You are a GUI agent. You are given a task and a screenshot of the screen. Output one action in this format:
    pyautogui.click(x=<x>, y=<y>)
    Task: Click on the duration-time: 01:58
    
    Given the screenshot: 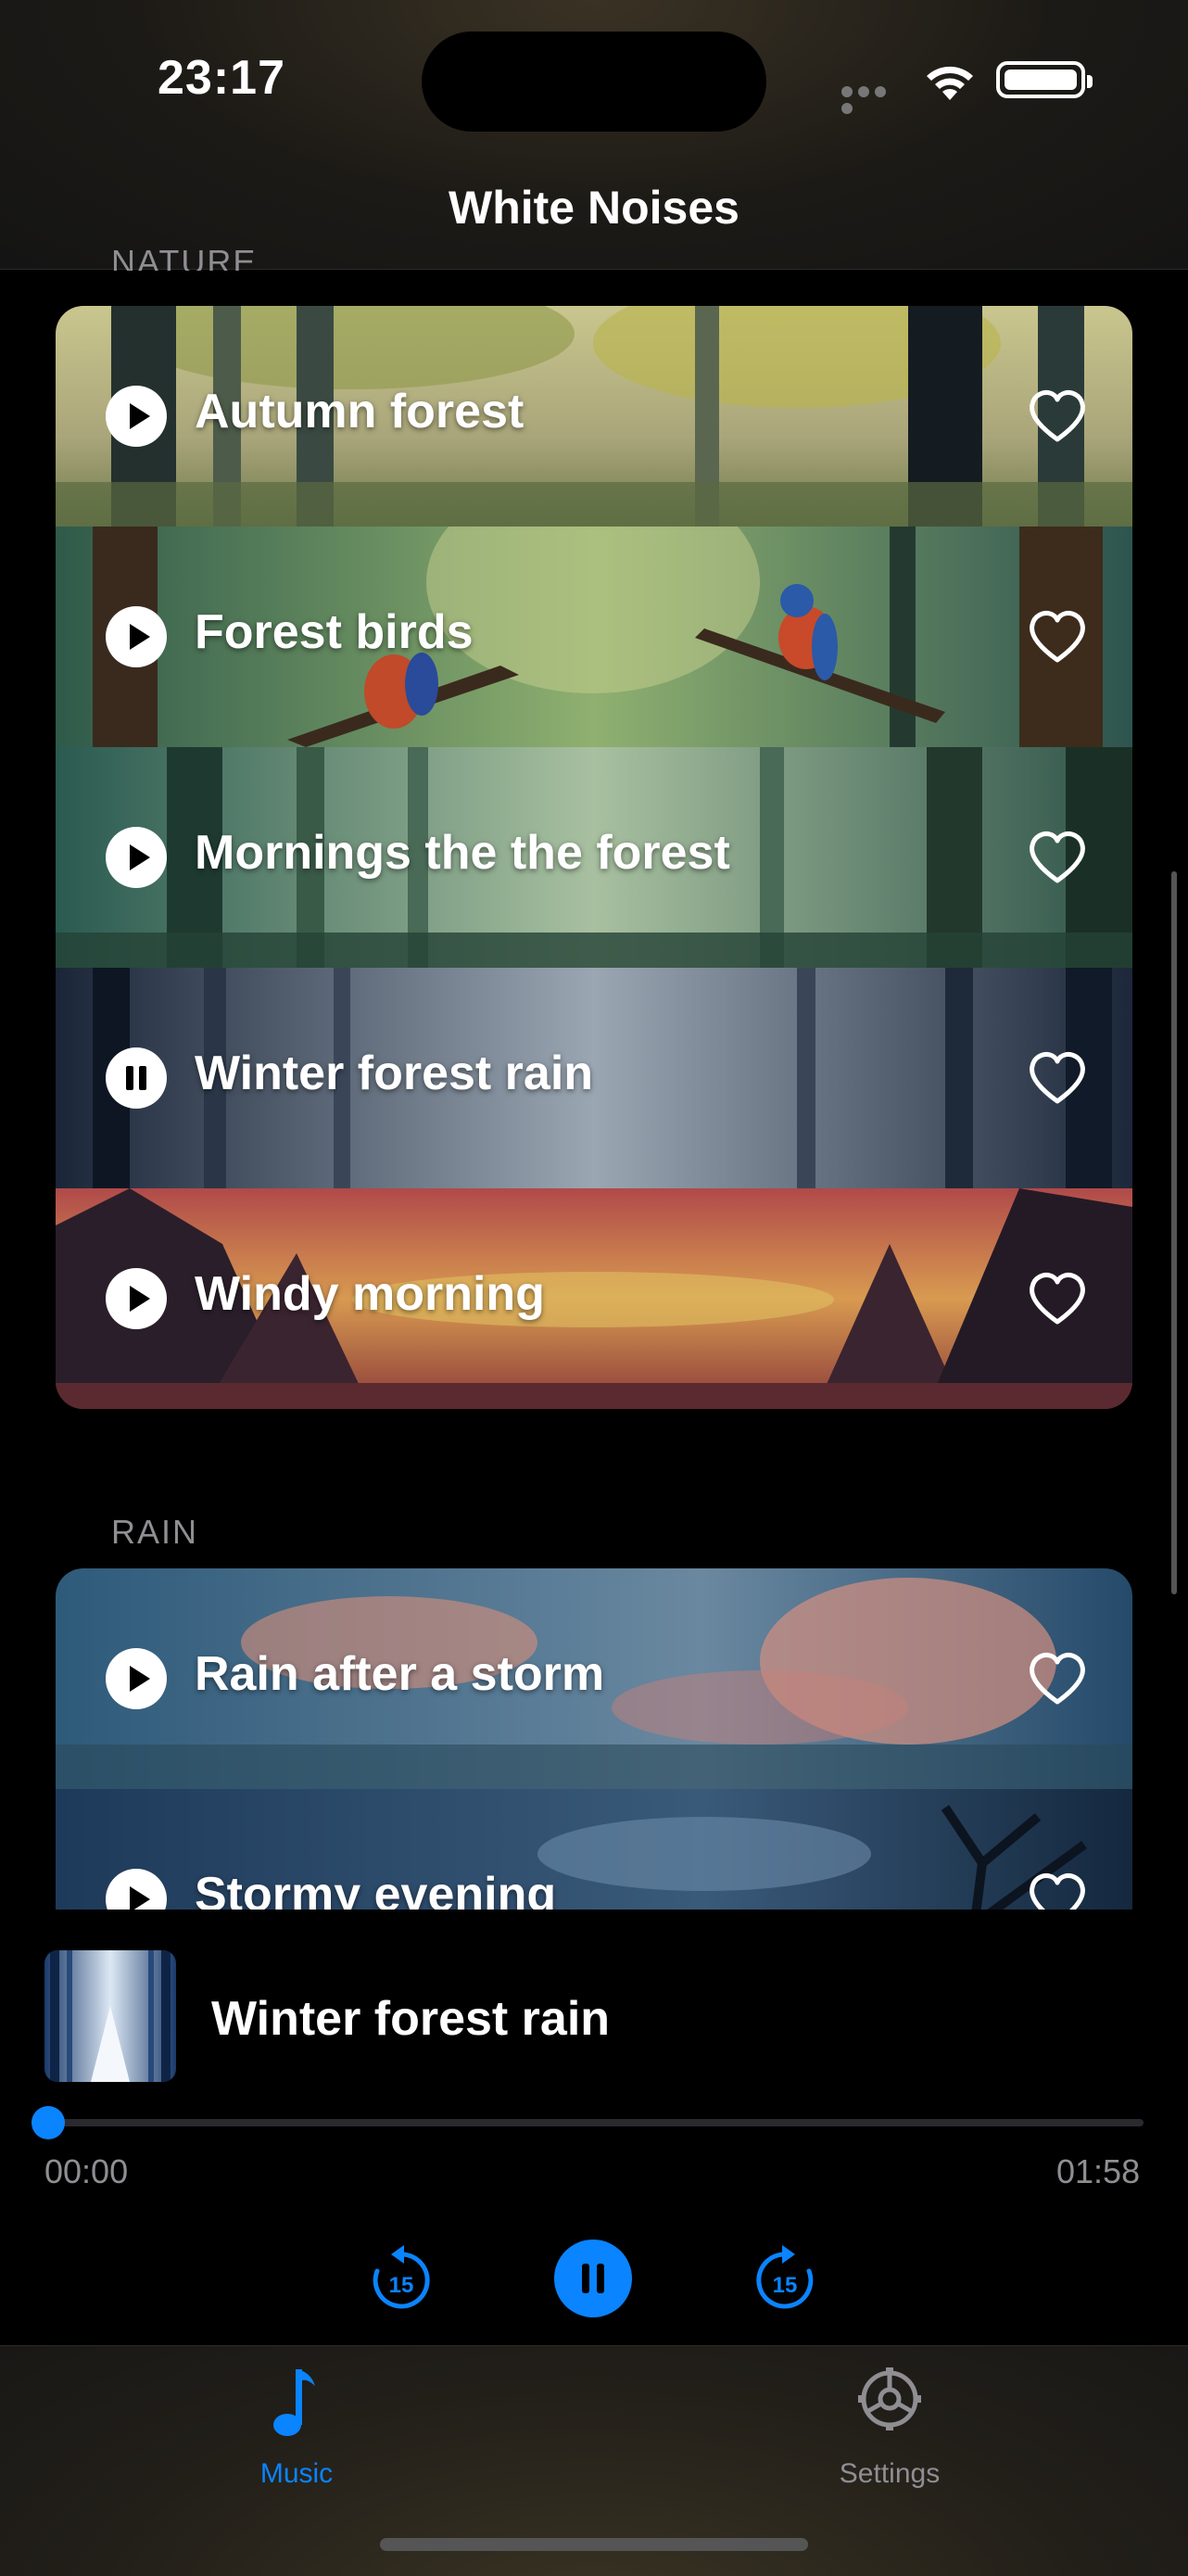 What is the action you would take?
    pyautogui.click(x=1098, y=2171)
    